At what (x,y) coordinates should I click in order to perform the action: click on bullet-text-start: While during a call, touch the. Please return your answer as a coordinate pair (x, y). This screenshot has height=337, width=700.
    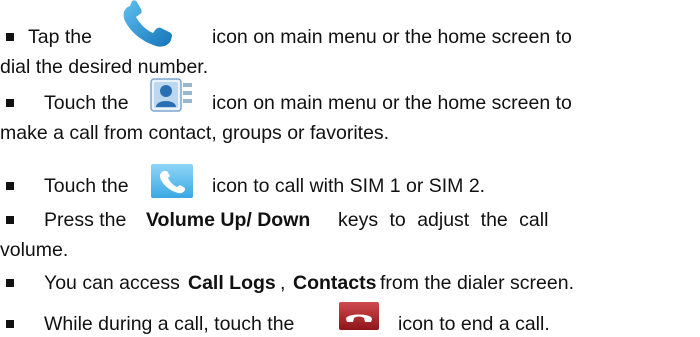
    Looking at the image, I should click on (169, 324).